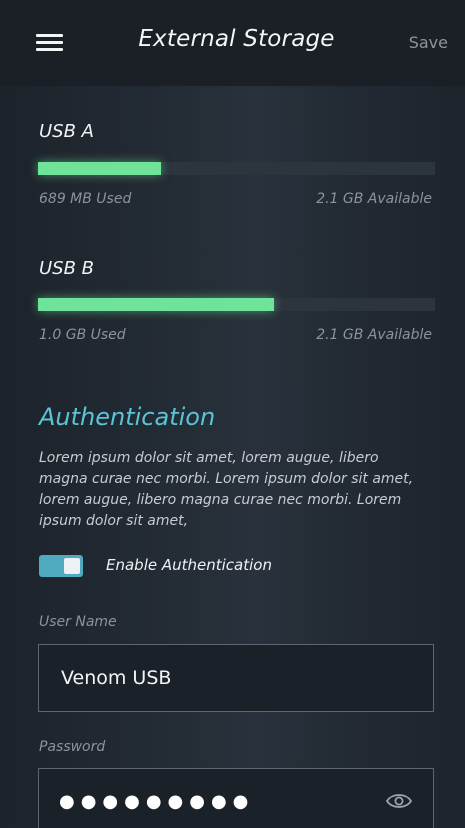 The image size is (465, 828). Describe the element at coordinates (127, 417) in the screenshot. I see `authentication-heading: Authentication` at that location.